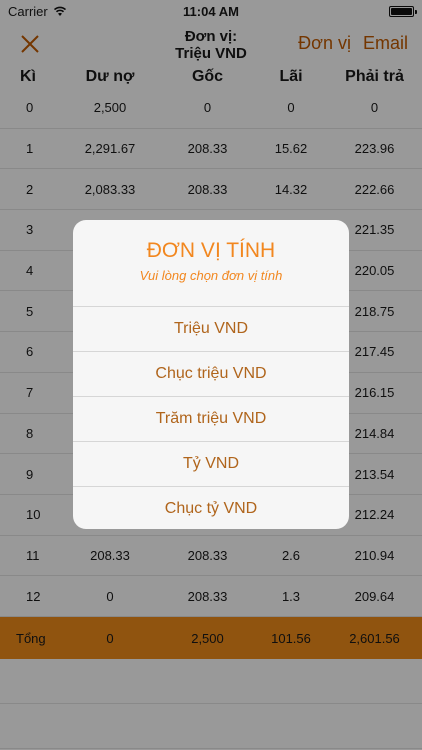 This screenshot has height=750, width=422. Describe the element at coordinates (211, 328) in the screenshot. I see `option-trieu-vnd: Triệu VND` at that location.